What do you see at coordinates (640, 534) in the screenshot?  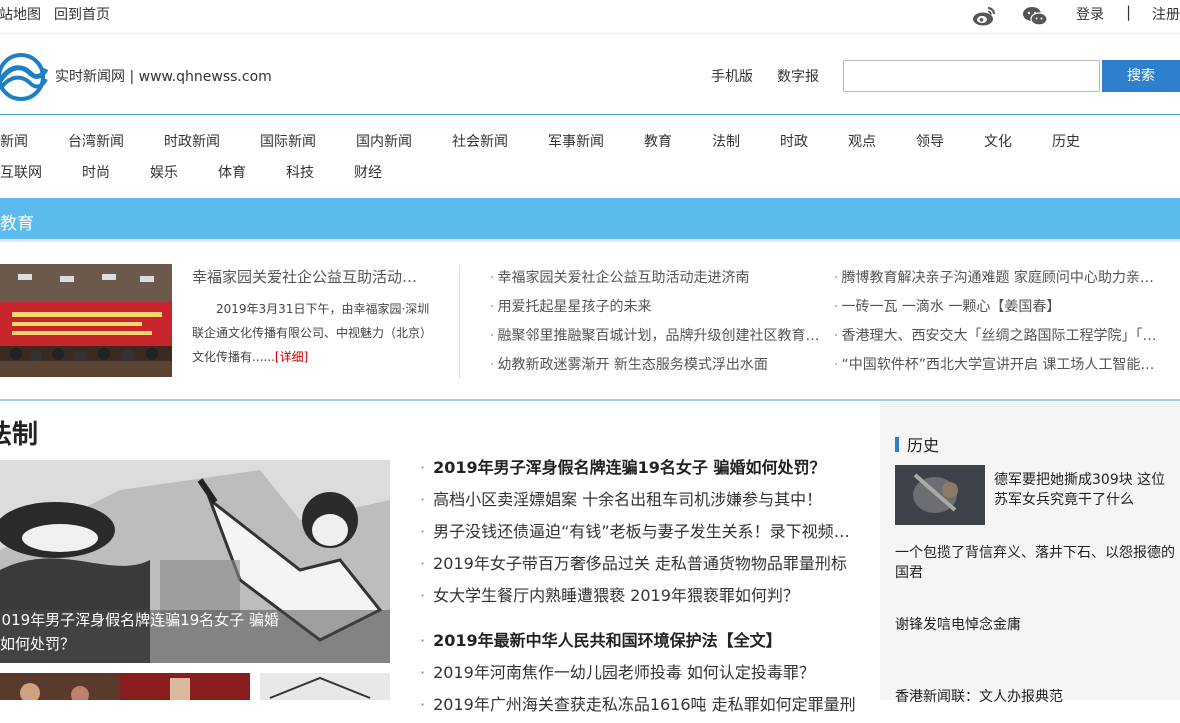 I see `list-item: · 男子没钱还债逼迫“有钱”老板与妻子发生关系！录下视频敲诈` at bounding box center [640, 534].